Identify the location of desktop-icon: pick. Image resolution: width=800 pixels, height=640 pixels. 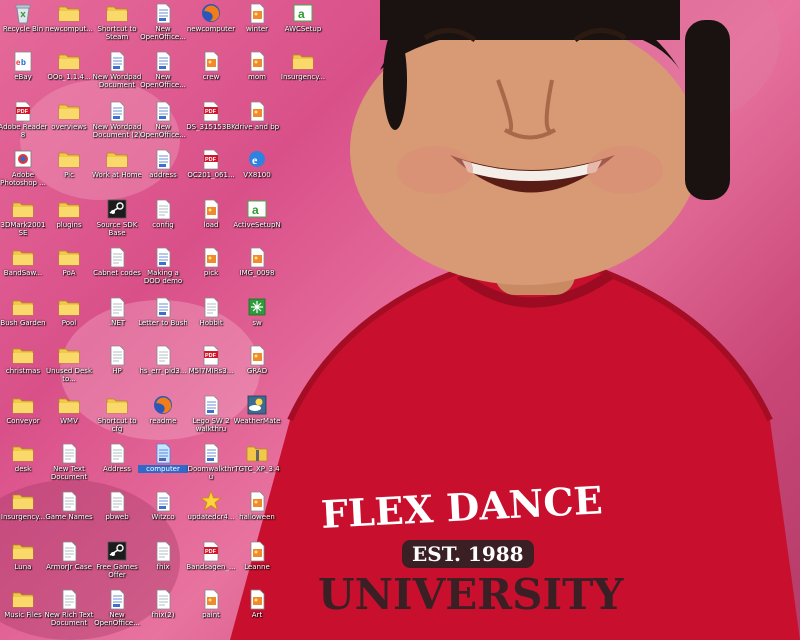
(211, 269).